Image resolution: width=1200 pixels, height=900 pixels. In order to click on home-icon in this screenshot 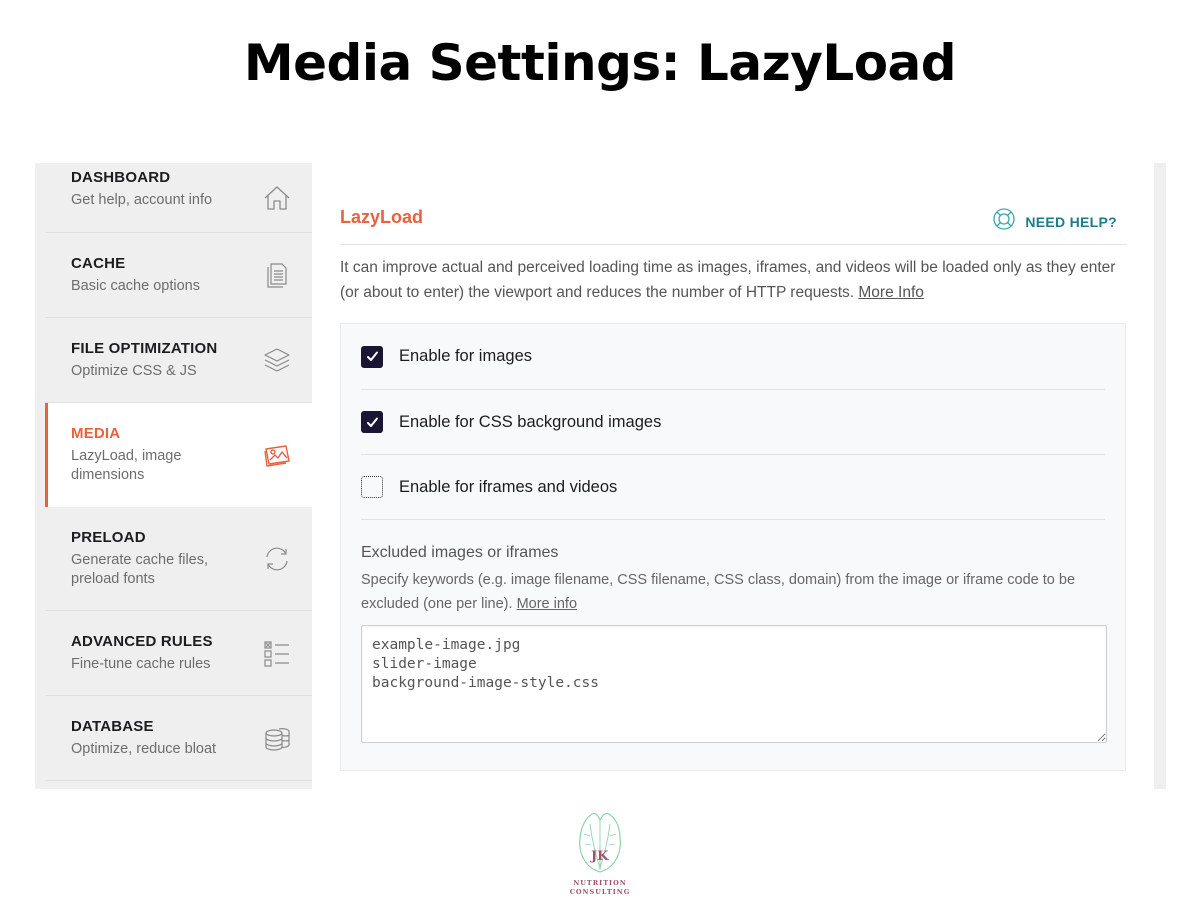, I will do `click(277, 198)`.